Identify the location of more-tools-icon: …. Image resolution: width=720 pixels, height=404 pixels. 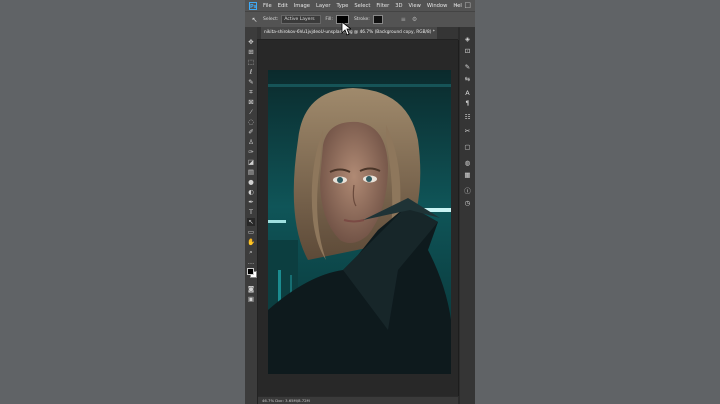
(251, 262).